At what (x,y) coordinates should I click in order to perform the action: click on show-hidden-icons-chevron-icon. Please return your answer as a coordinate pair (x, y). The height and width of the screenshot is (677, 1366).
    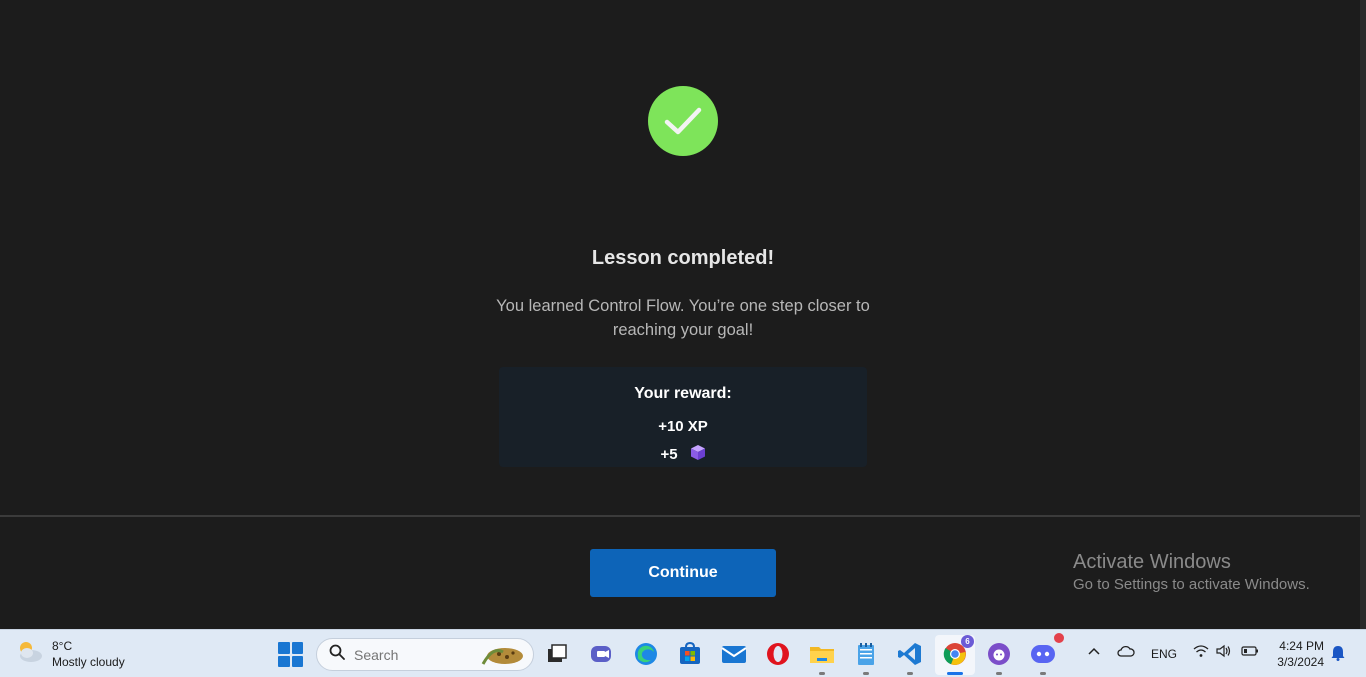
    Looking at the image, I should click on (1094, 652).